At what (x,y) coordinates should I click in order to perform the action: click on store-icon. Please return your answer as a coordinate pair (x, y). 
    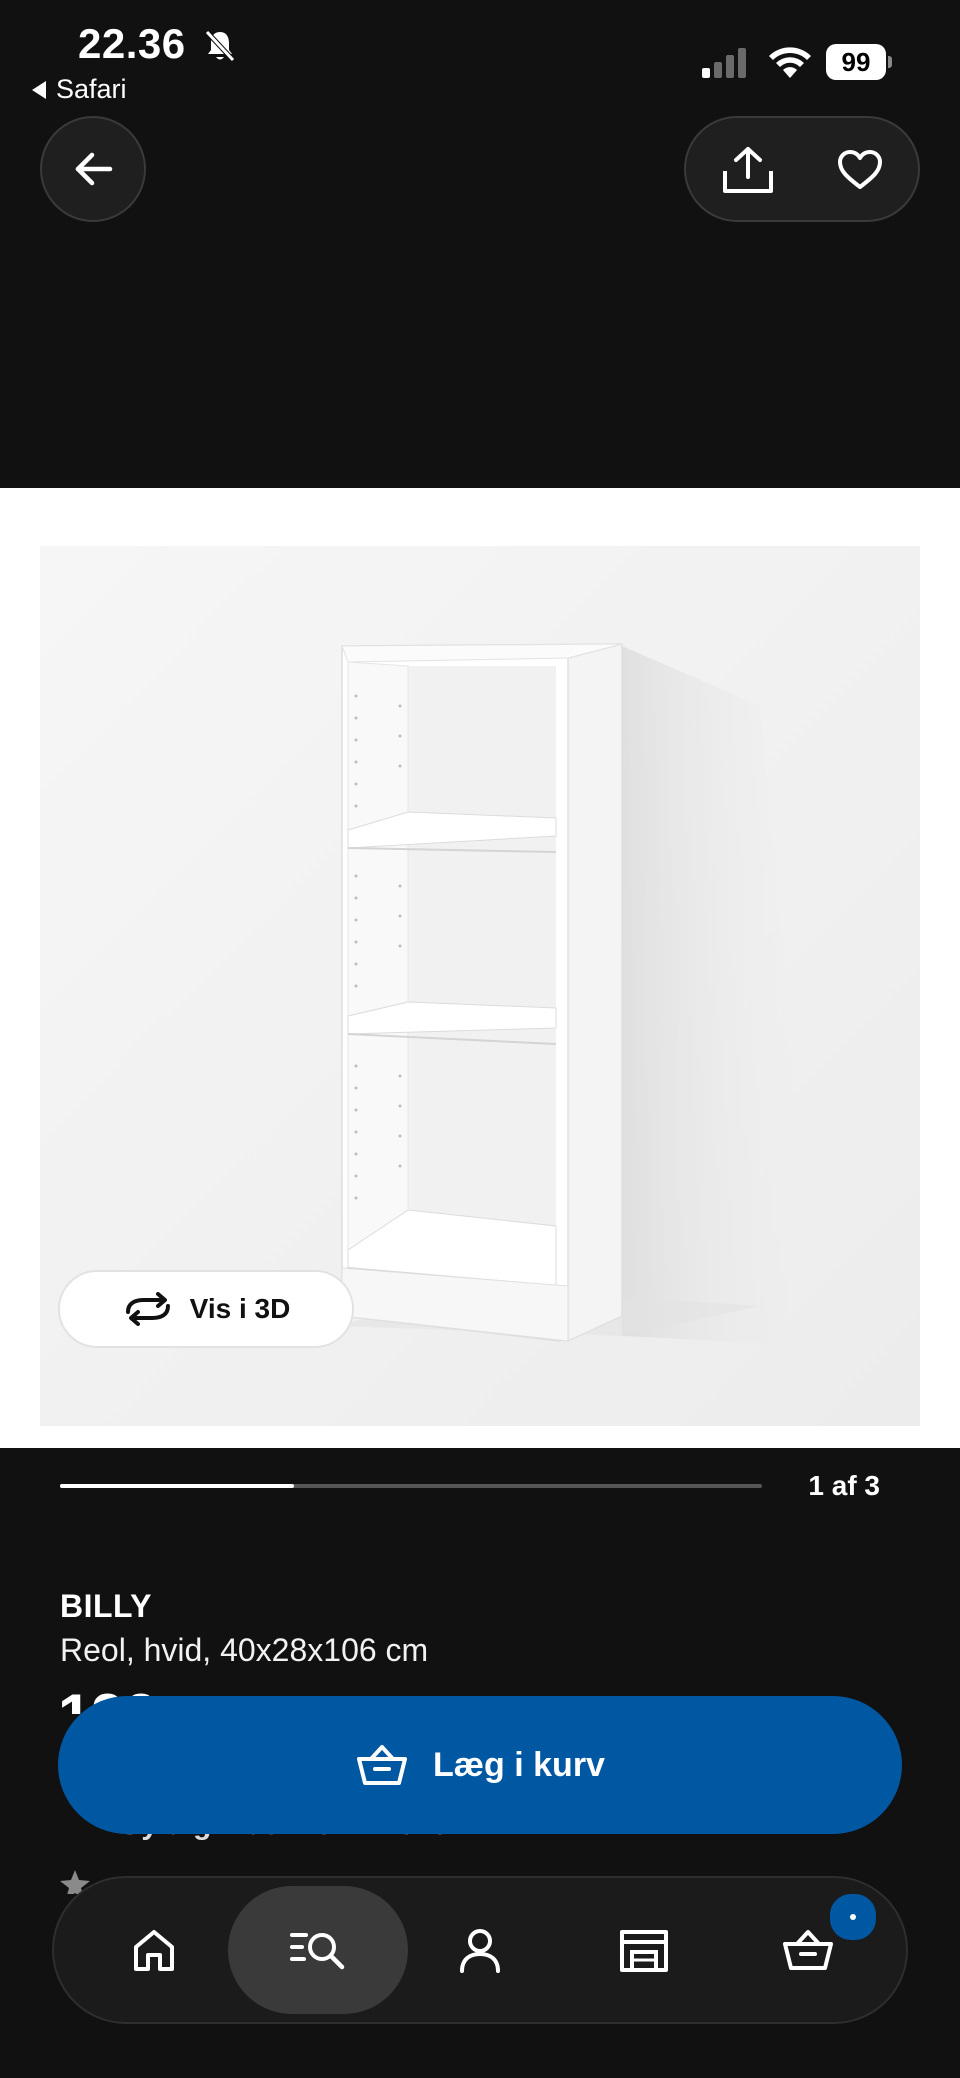
    Looking at the image, I should click on (644, 1951).